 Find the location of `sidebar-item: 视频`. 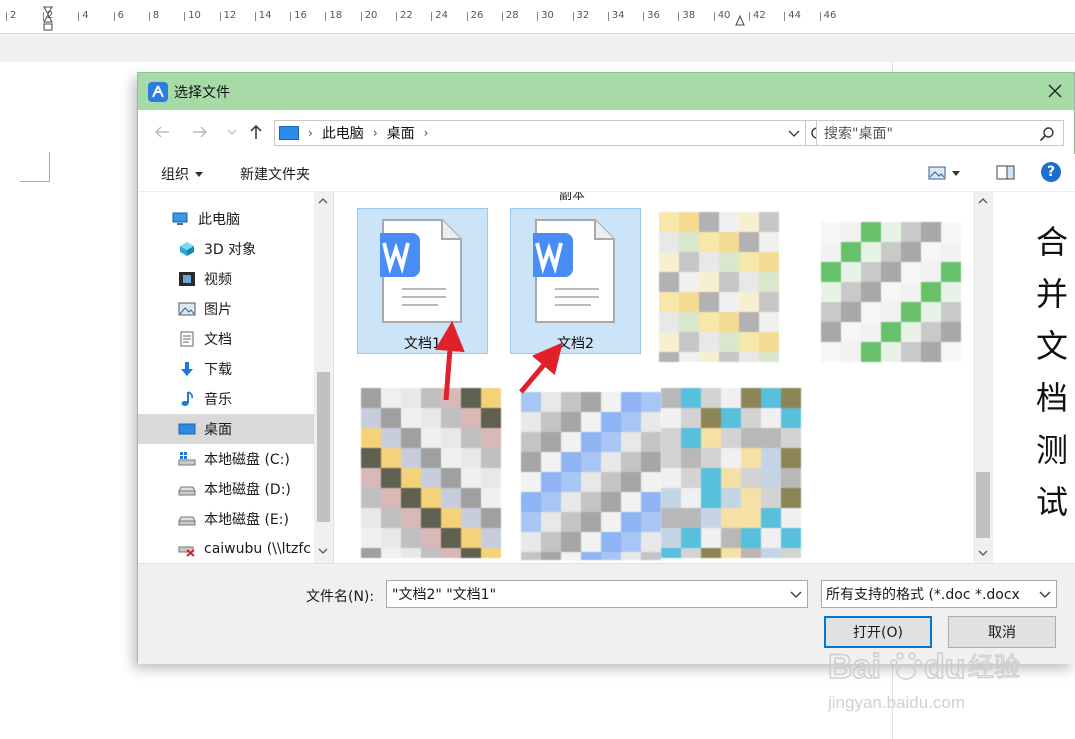

sidebar-item: 视频 is located at coordinates (226, 279).